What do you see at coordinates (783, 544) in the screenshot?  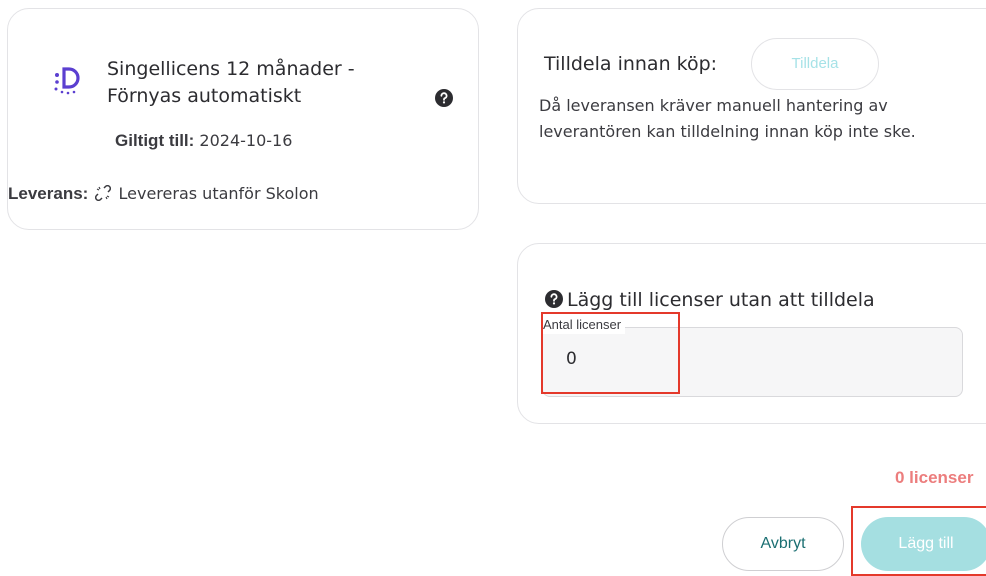 I see `cancel-button: Avbryt` at bounding box center [783, 544].